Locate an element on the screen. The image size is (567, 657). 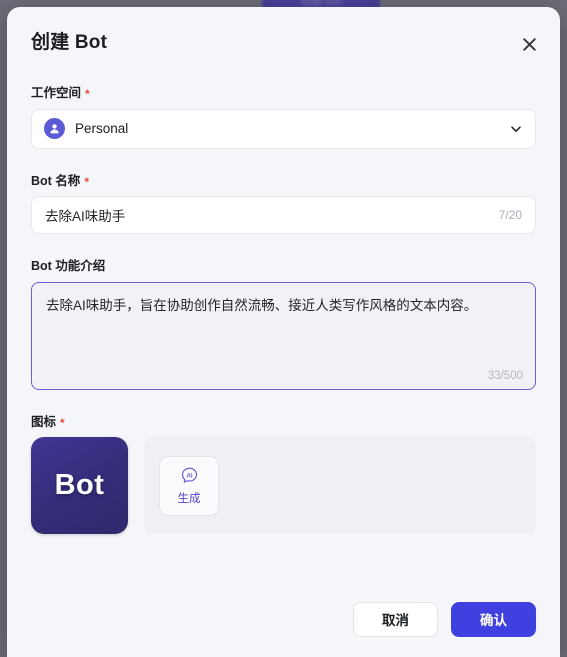
generate-icon-button: AI 生成 is located at coordinates (189, 485).